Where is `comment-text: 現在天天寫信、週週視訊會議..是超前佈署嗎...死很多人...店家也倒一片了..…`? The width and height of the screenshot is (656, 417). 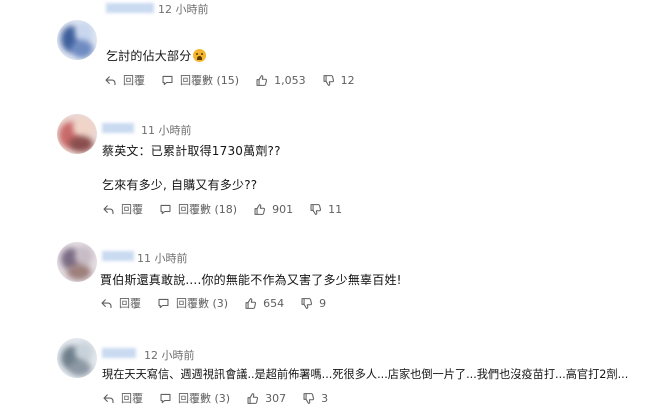 comment-text: 現在天天寫信、週週視訊會議..是超前佈署嗎...死很多人...店家也倒一片了..… is located at coordinates (365, 374).